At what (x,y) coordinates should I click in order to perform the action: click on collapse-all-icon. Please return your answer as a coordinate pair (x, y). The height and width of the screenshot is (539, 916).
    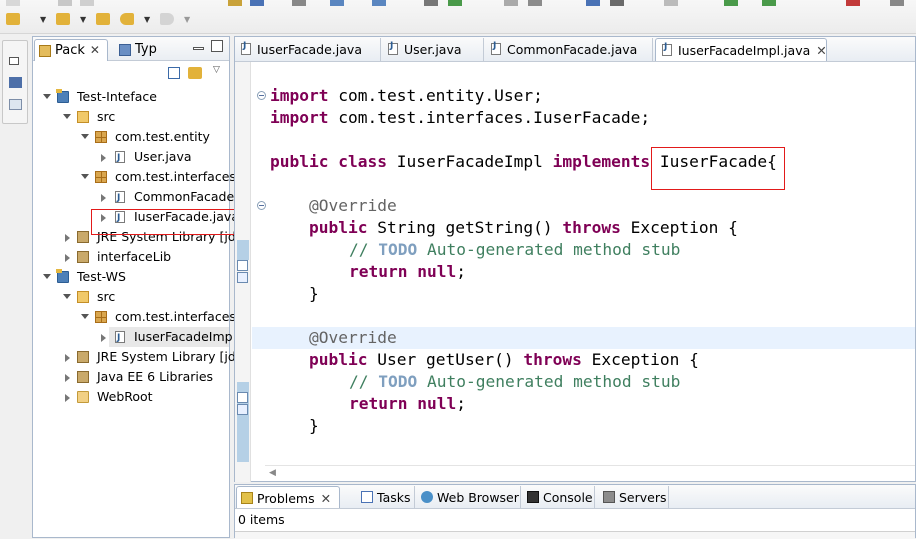
    Looking at the image, I should click on (174, 73).